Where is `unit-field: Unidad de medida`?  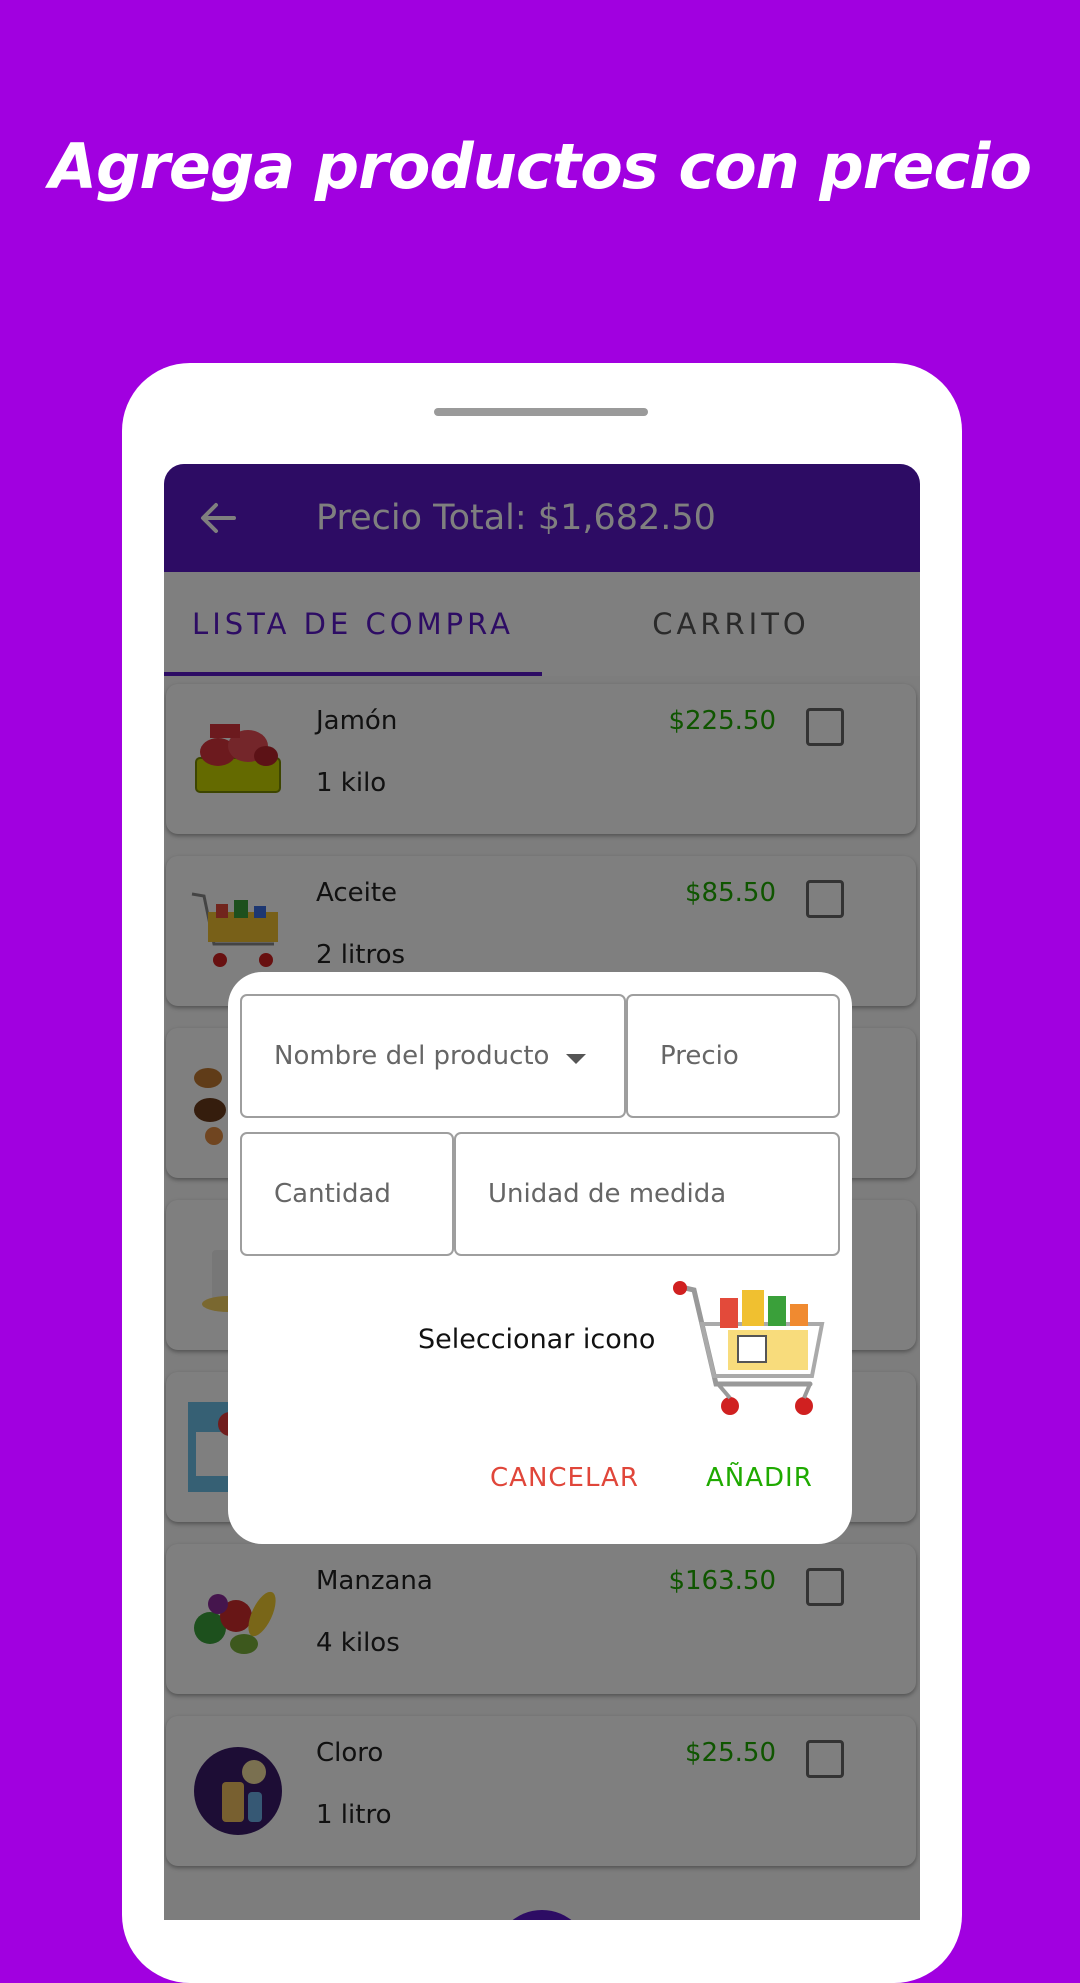
unit-field: Unidad de medida is located at coordinates (647, 1194).